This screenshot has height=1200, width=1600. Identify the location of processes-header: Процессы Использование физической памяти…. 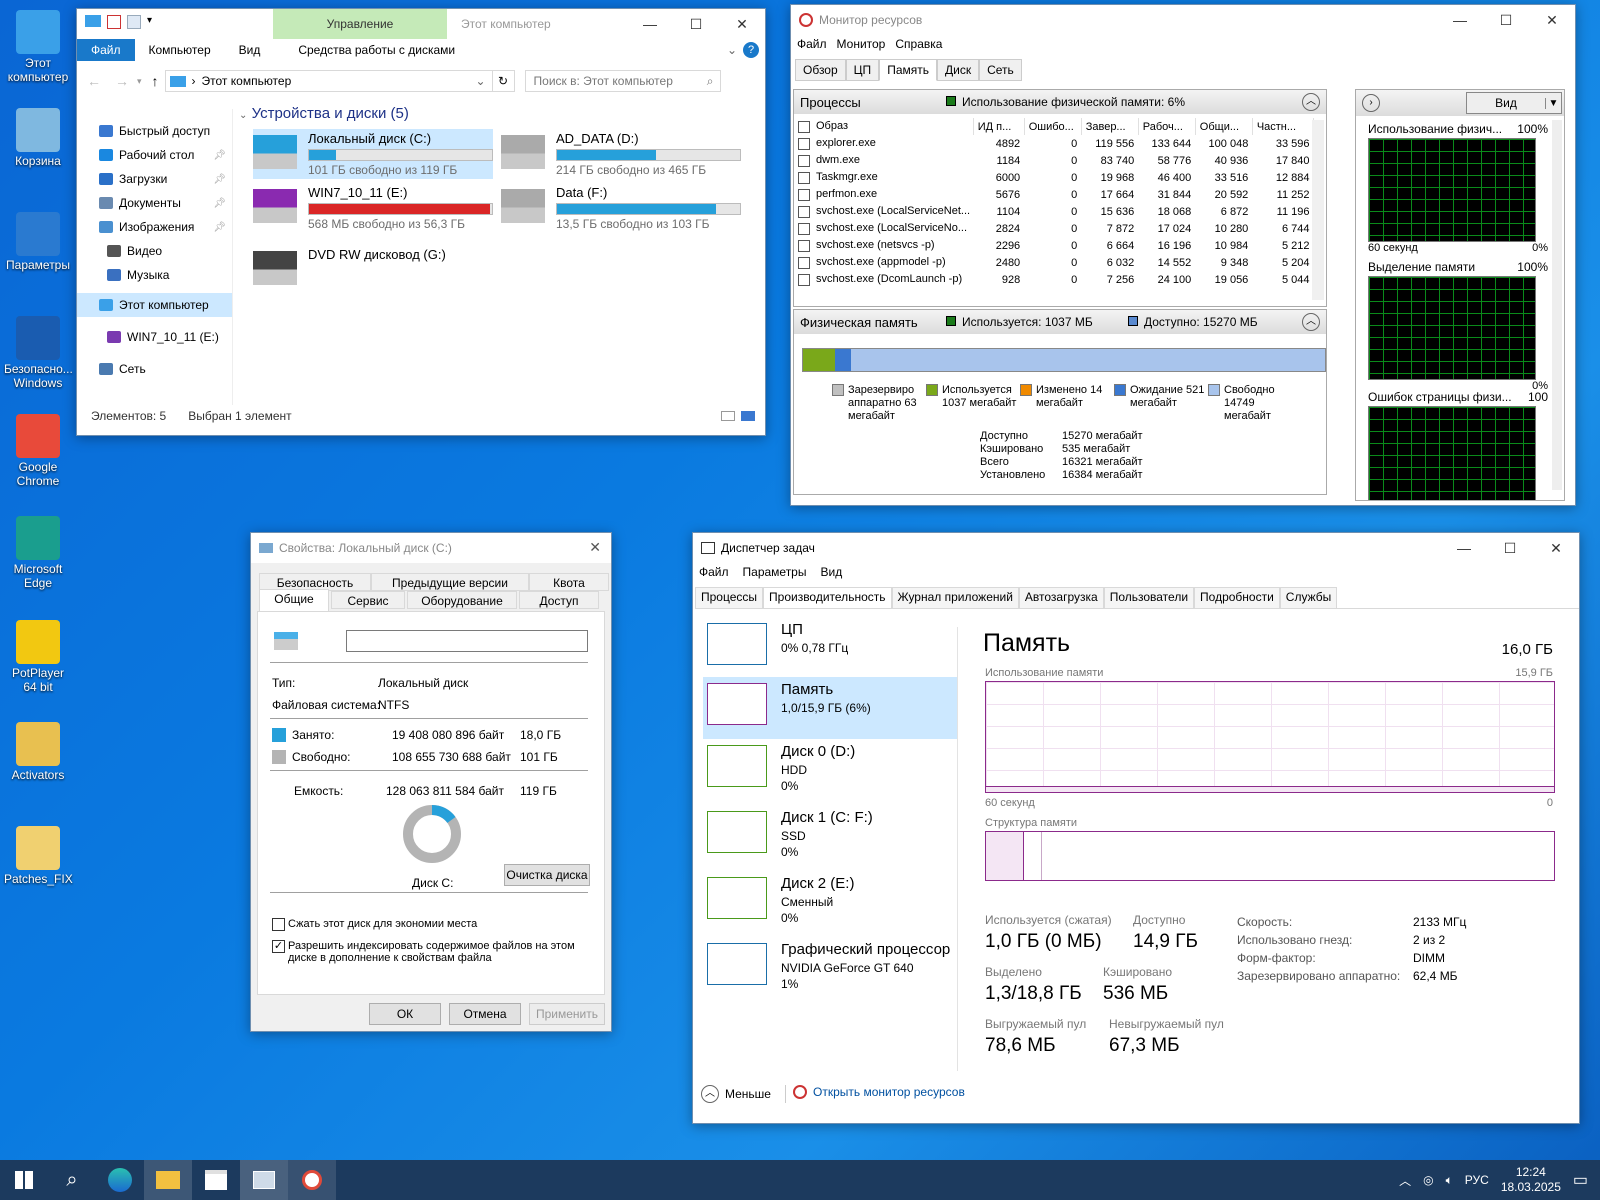
(1060, 102).